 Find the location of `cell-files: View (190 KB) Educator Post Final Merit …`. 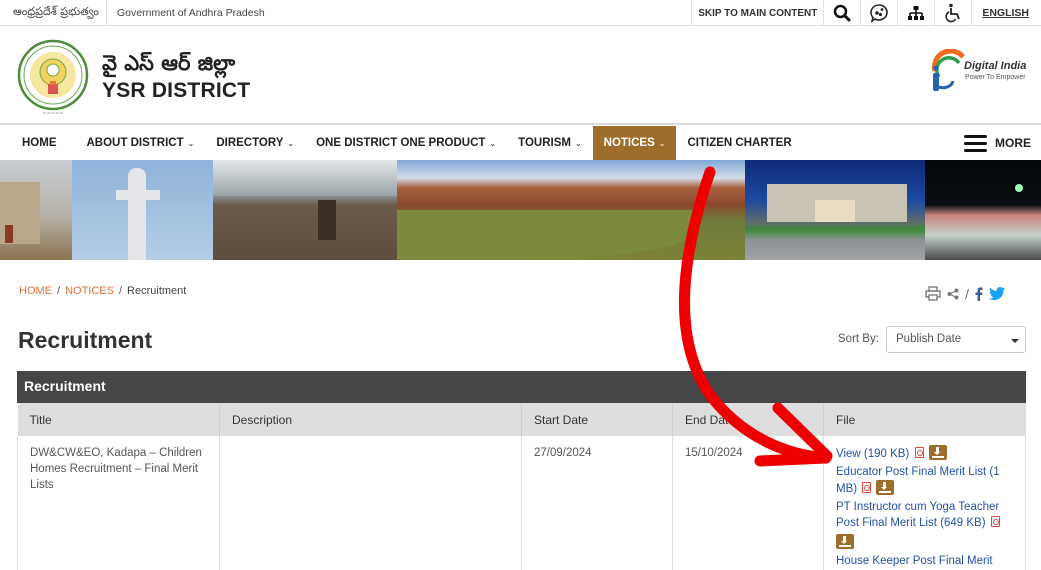

cell-files: View (190 KB) Educator Post Final Merit … is located at coordinates (924, 503).